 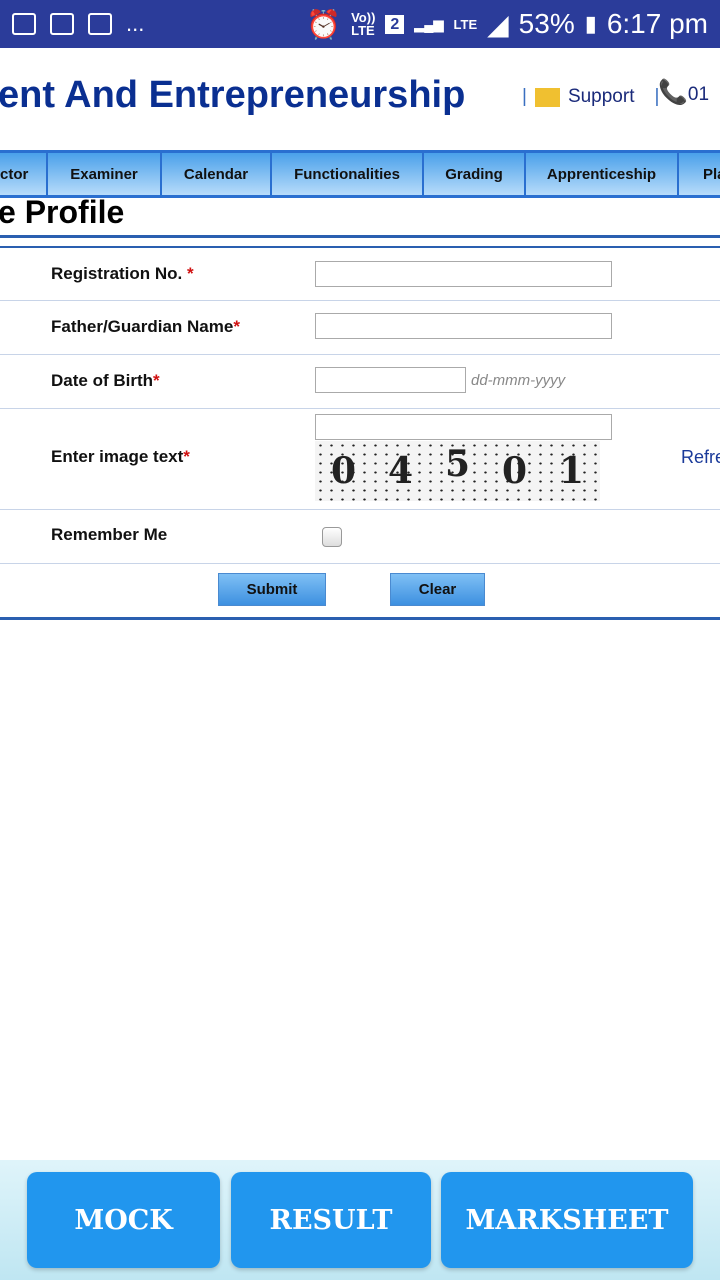 I want to click on nav-item-apprenticeship: Apprenticeship, so click(x=602, y=174).